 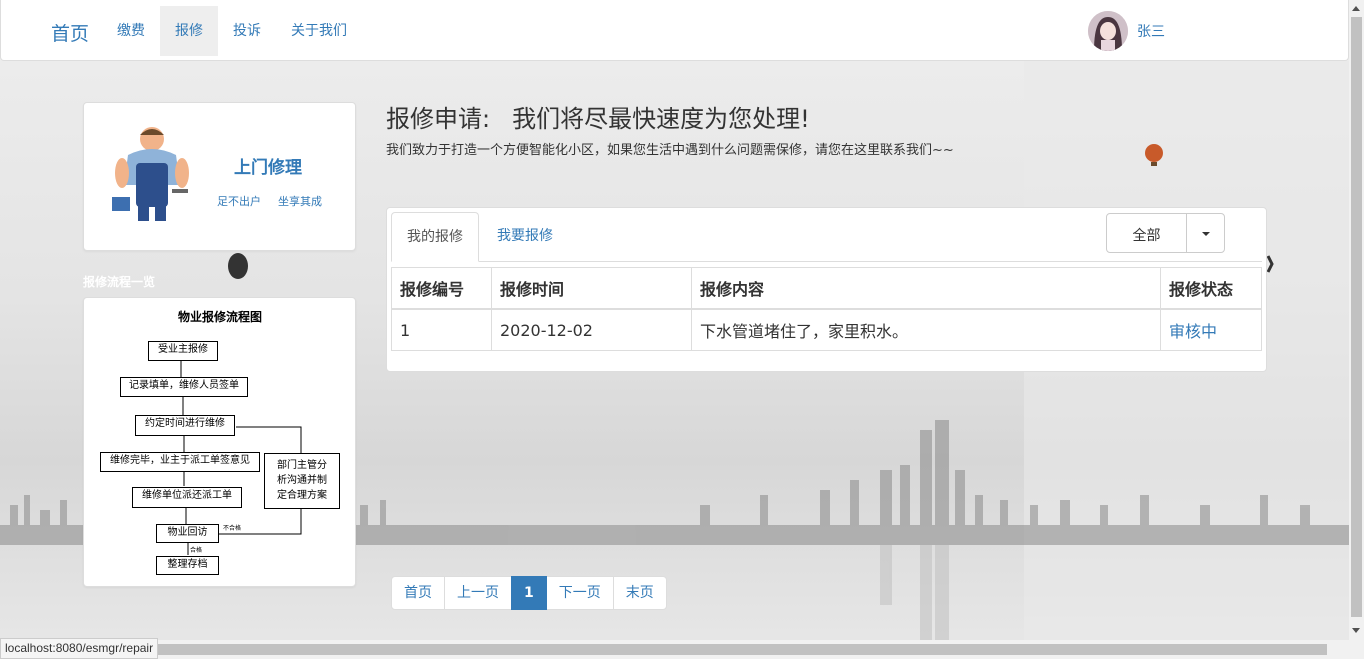 What do you see at coordinates (189, 31) in the screenshot?
I see `nav-item-repair: 报修` at bounding box center [189, 31].